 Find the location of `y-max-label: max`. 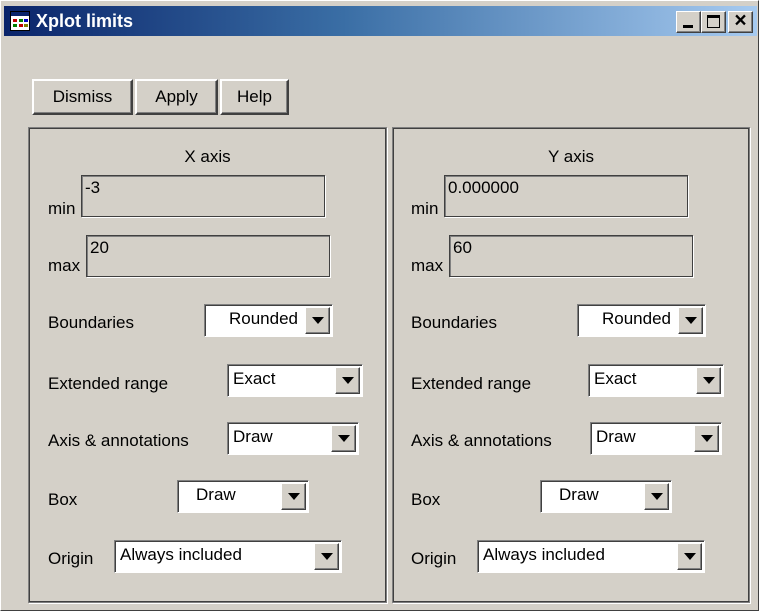

y-max-label: max is located at coordinates (427, 265).